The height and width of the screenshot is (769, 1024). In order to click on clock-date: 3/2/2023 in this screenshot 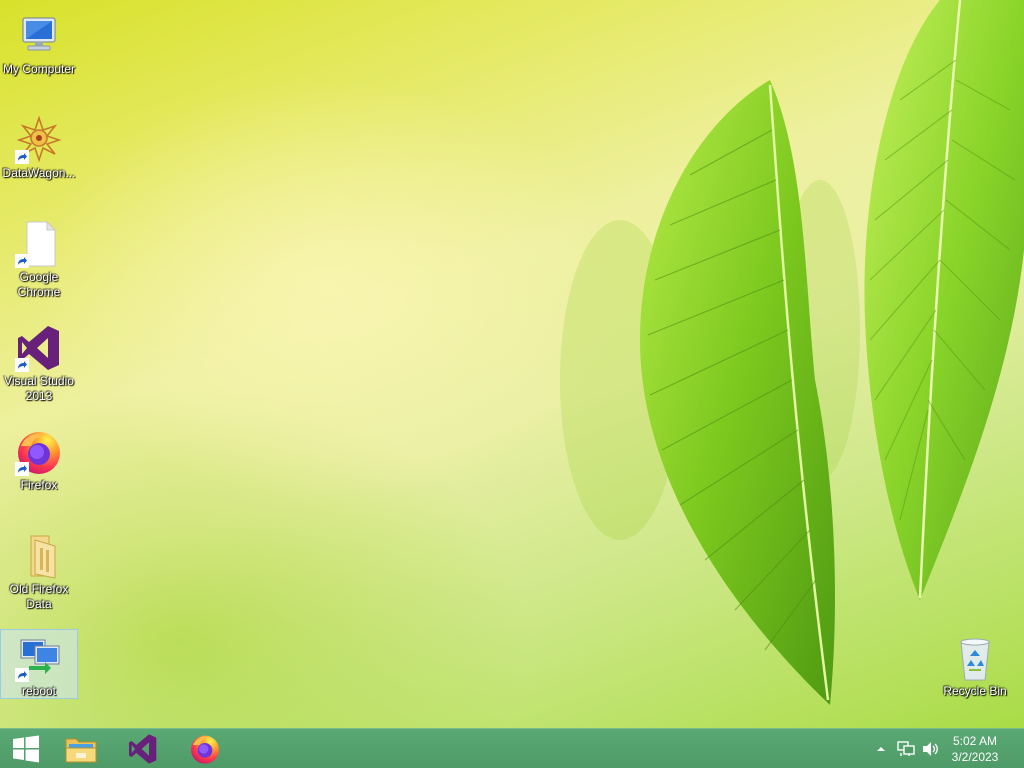, I will do `click(975, 757)`.